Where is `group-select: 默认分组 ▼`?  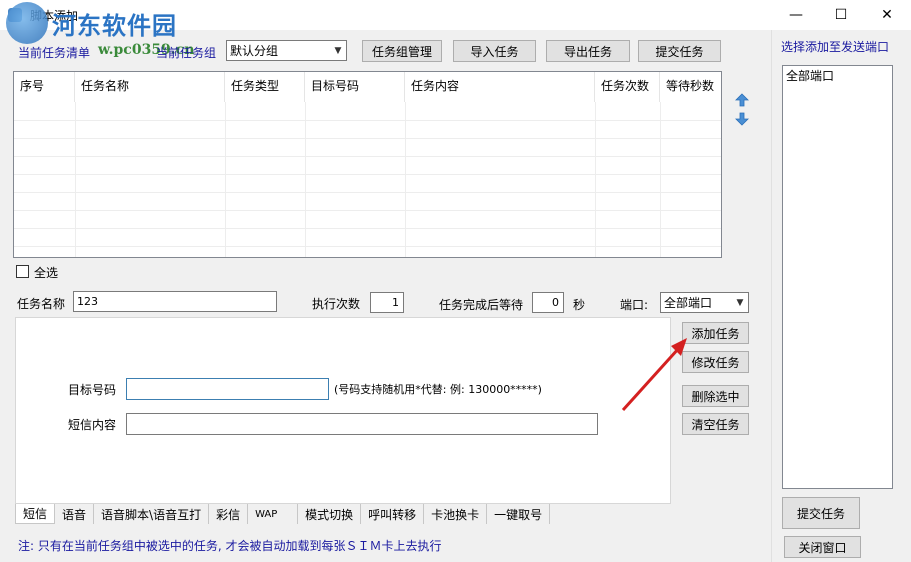
group-select: 默认分组 ▼ is located at coordinates (286, 50).